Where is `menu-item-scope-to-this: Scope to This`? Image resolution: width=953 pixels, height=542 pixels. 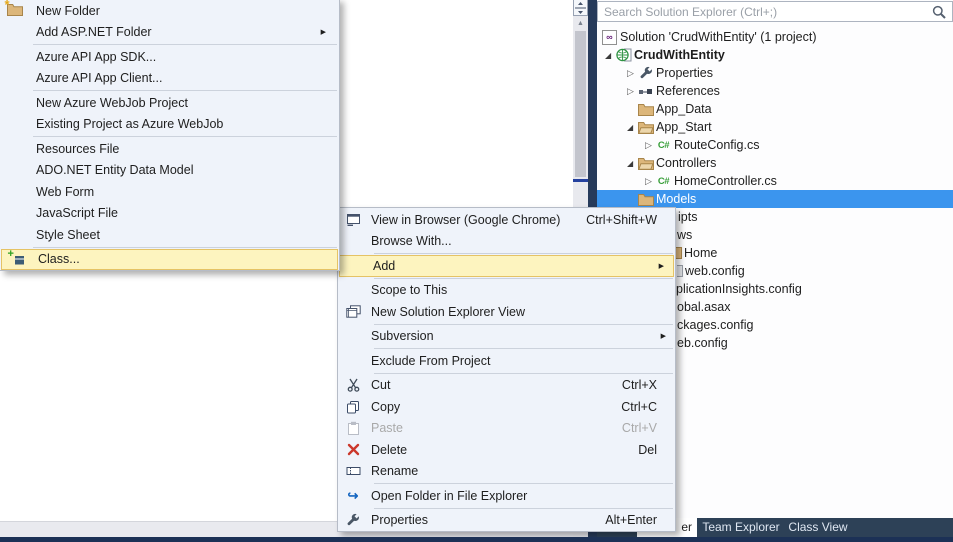
menu-item-scope-to-this: Scope to This is located at coordinates (506, 291).